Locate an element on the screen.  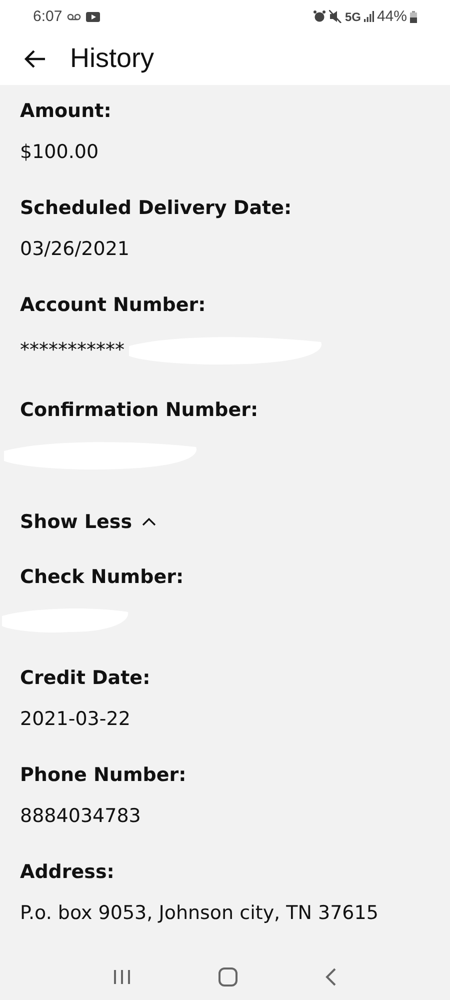
show-less-toggle: Show Less is located at coordinates (88, 521).